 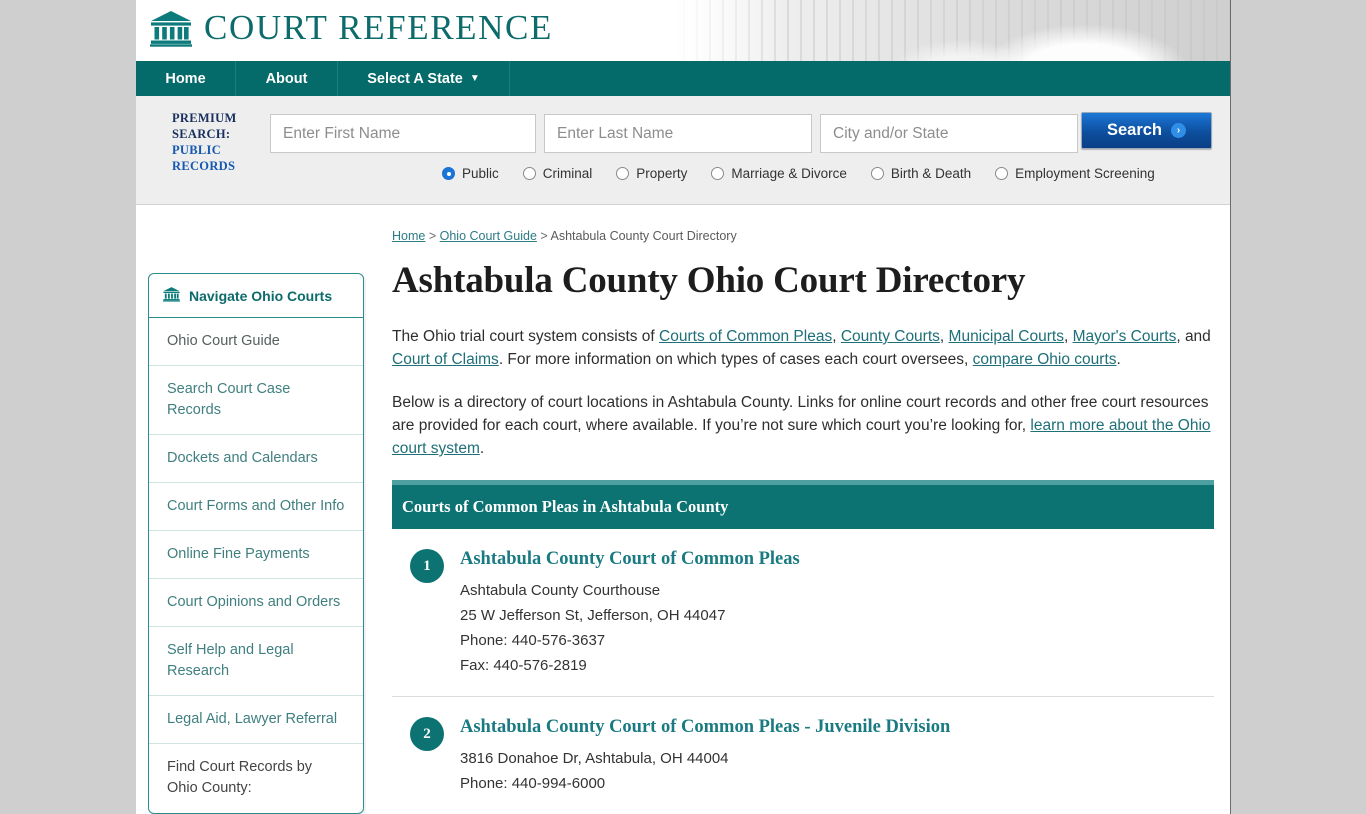 I want to click on radio-employment-screening-label: Employment Screening, so click(x=1085, y=173).